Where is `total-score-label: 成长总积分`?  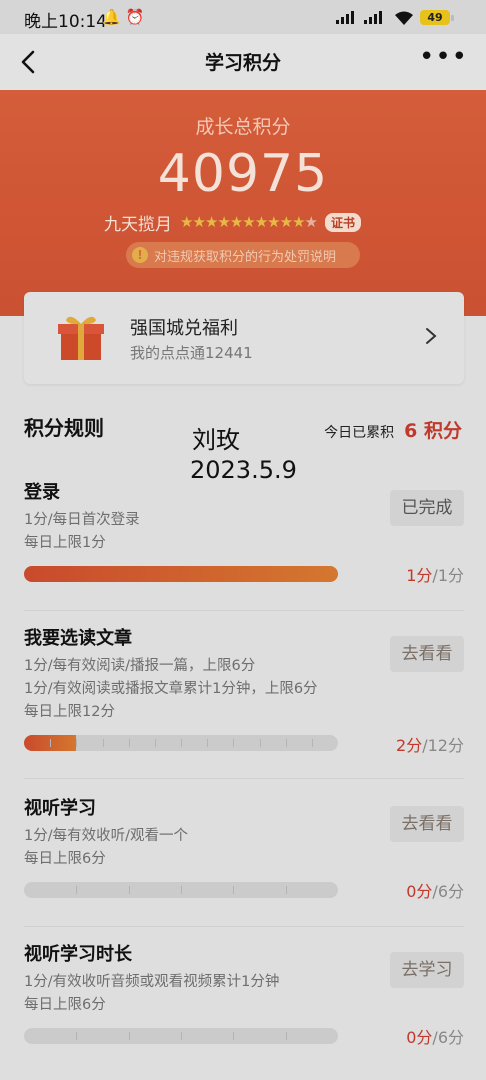 total-score-label: 成长总积分 is located at coordinates (243, 127).